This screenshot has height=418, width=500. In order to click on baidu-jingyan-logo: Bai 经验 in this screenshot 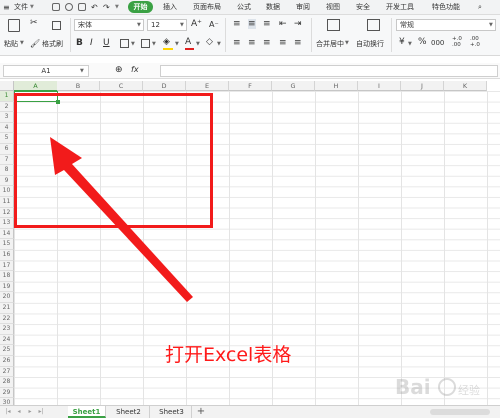, I will do `click(437, 387)`.